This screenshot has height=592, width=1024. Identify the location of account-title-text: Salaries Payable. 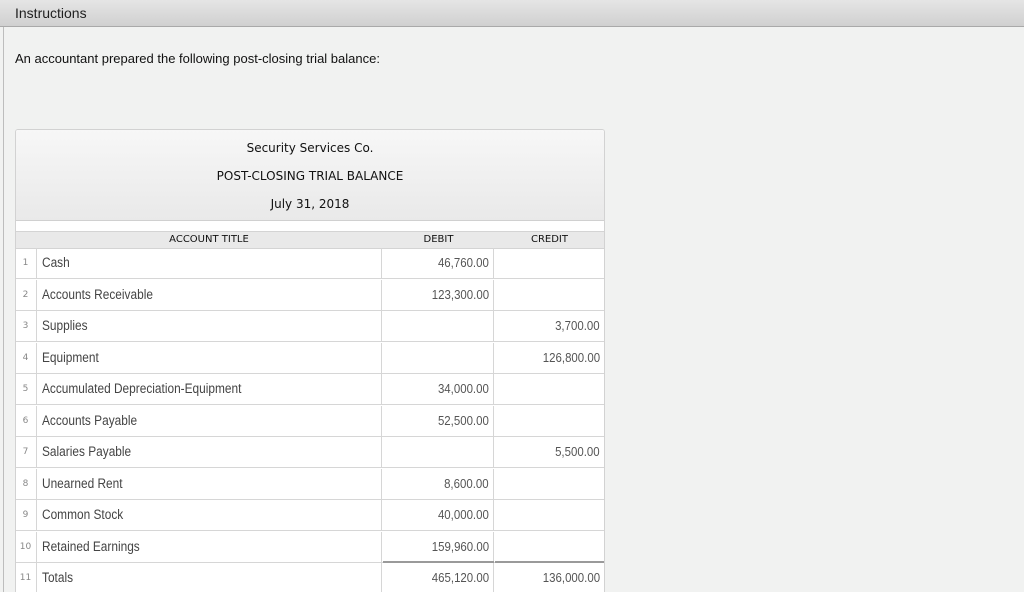
(87, 451).